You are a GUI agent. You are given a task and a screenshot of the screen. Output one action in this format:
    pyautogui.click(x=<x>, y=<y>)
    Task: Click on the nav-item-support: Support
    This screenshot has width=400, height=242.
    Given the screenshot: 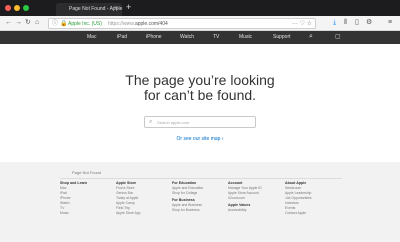 What is the action you would take?
    pyautogui.click(x=282, y=37)
    